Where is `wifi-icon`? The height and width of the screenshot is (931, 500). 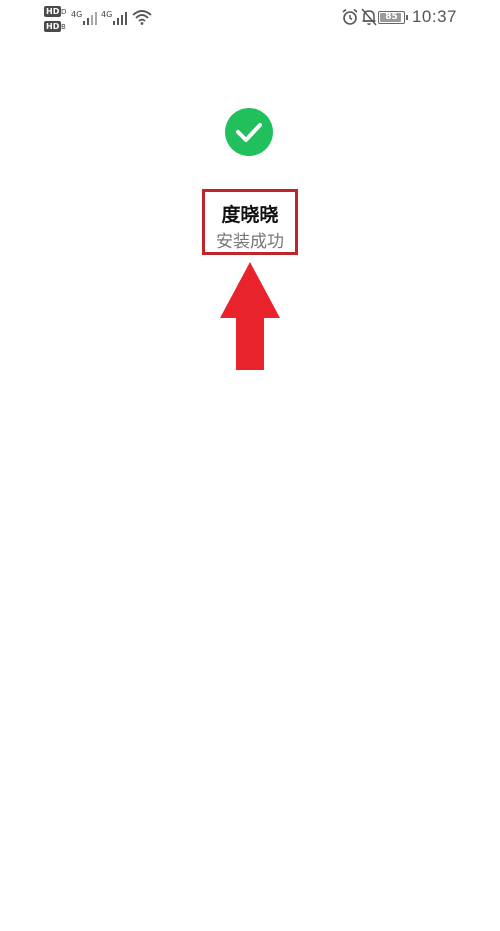
wifi-icon is located at coordinates (142, 17).